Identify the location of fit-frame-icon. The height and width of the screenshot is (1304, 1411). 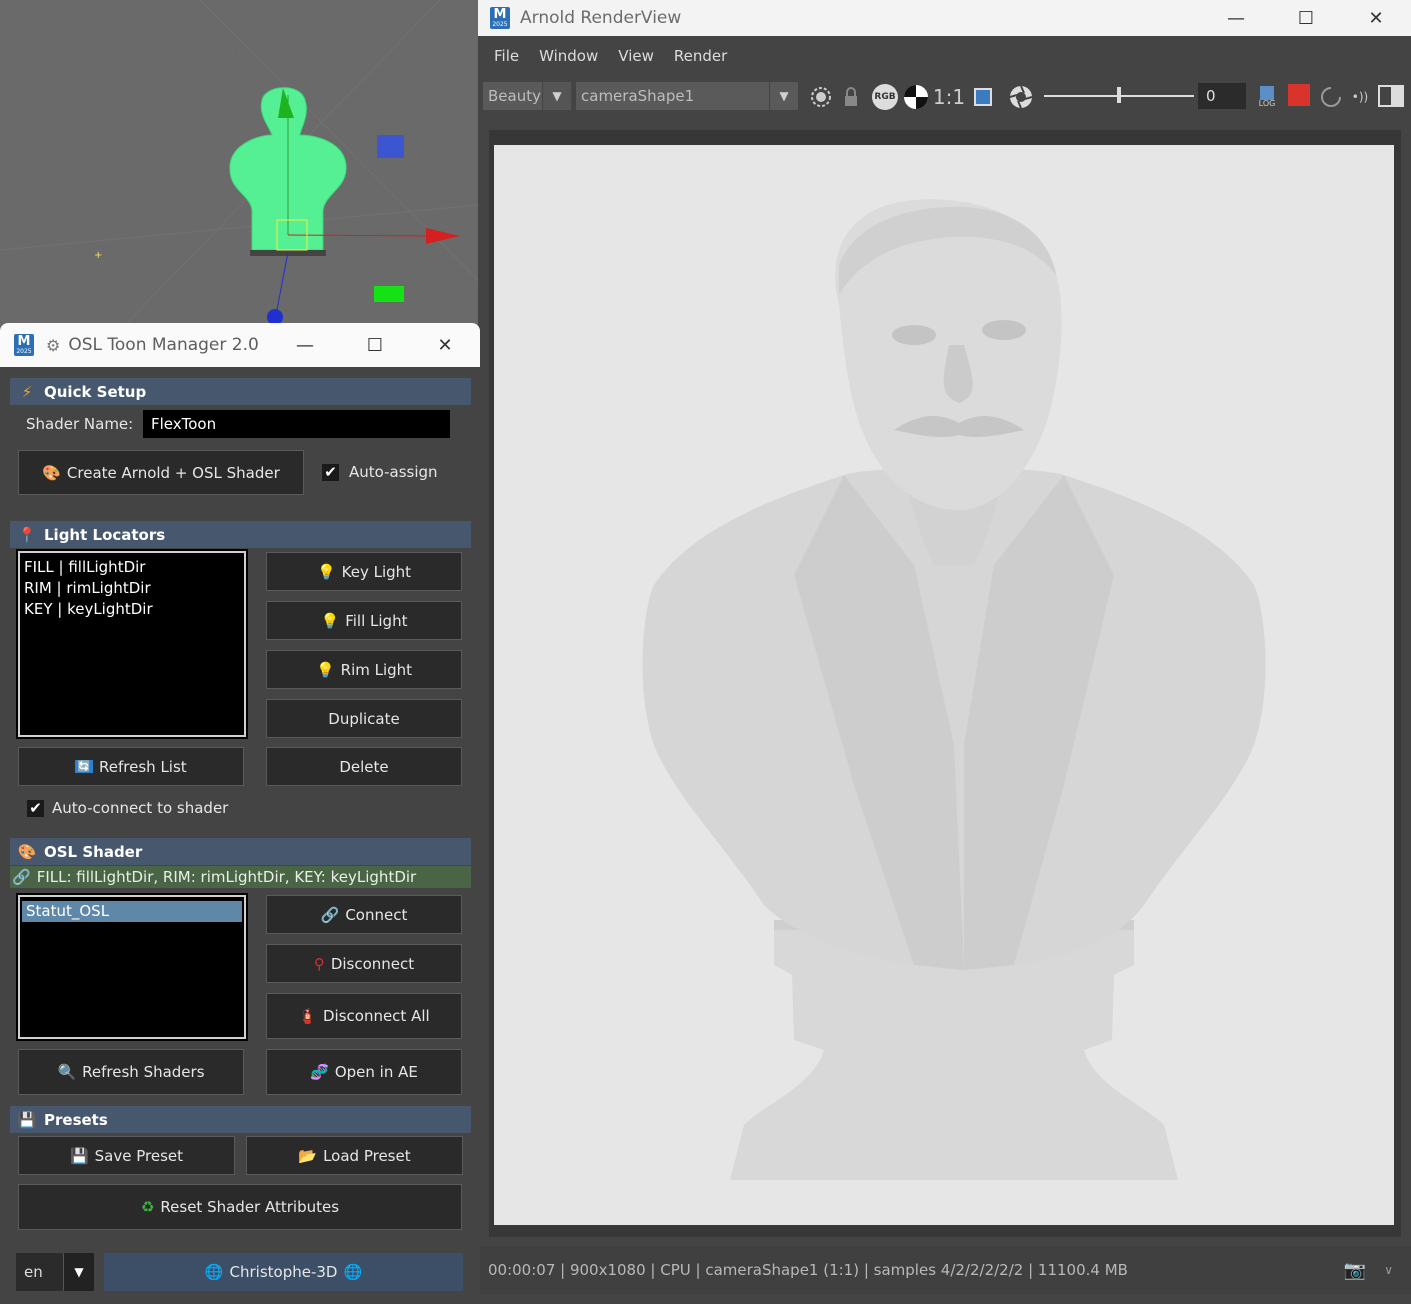
(983, 97).